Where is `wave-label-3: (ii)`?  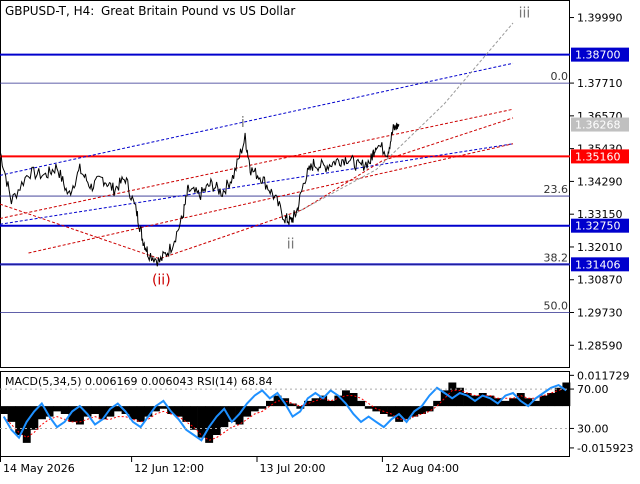 wave-label-3: (ii) is located at coordinates (161, 281).